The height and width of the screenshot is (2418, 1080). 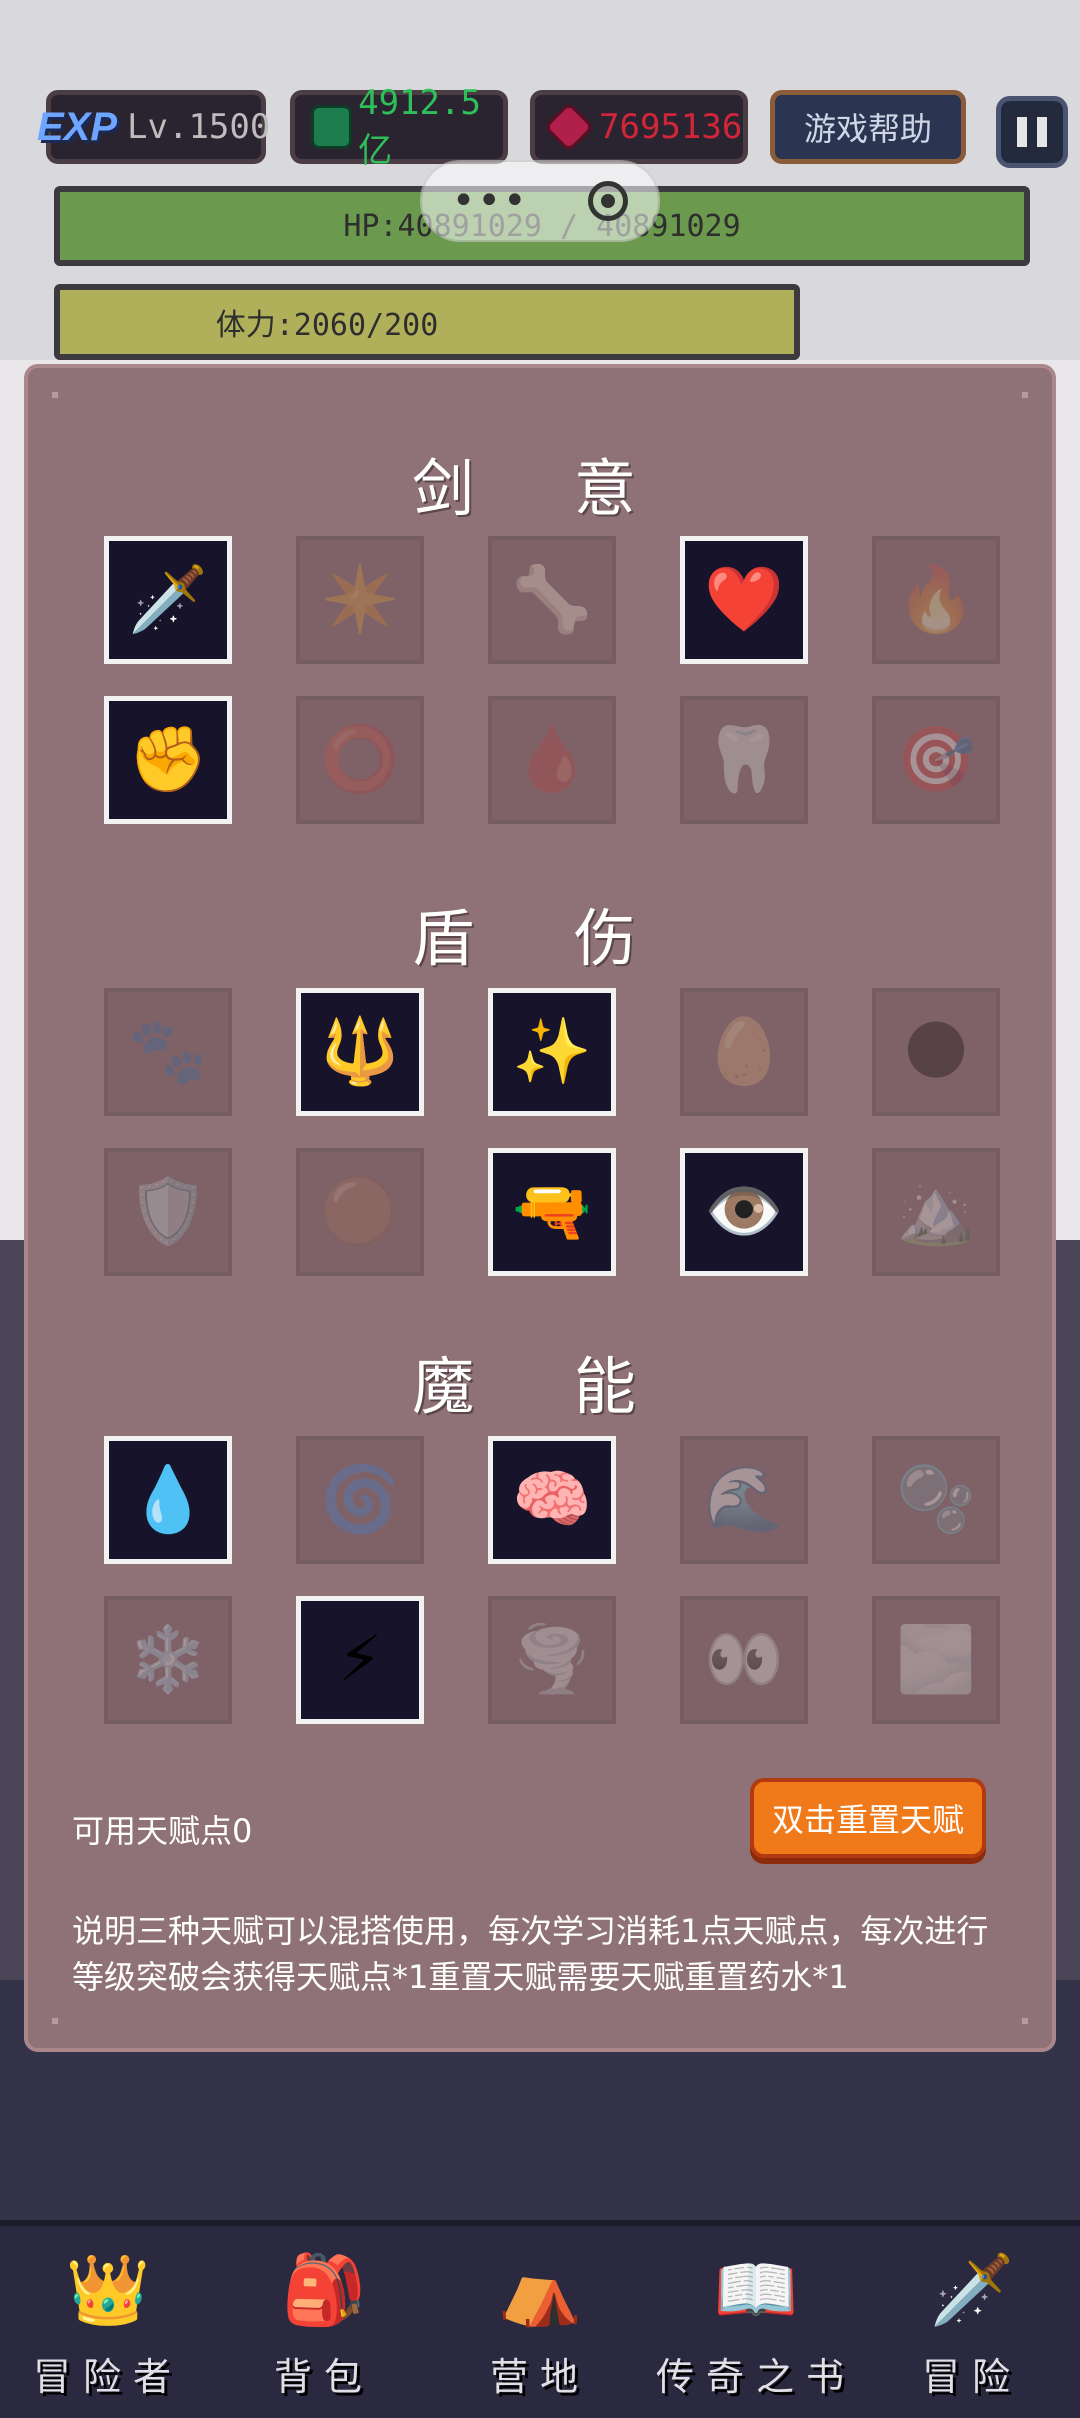 I want to click on talent-slot: ⭕, so click(x=360, y=760).